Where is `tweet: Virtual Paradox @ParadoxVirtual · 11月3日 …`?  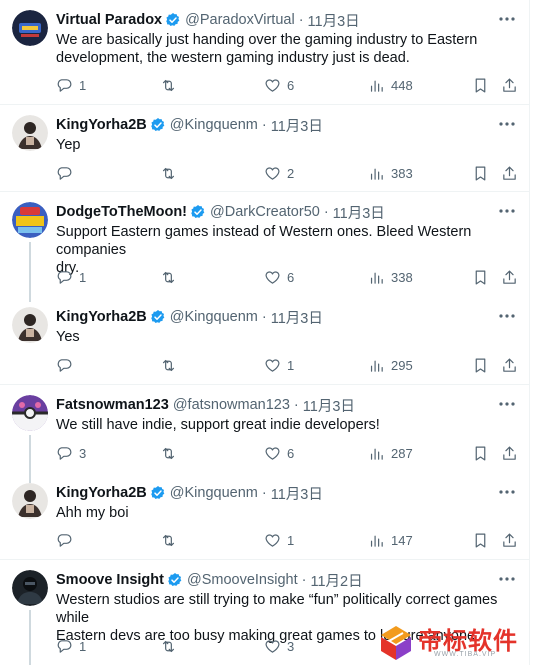 tweet: Virtual Paradox @ParadoxVirtual · 11月3日 … is located at coordinates (265, 52).